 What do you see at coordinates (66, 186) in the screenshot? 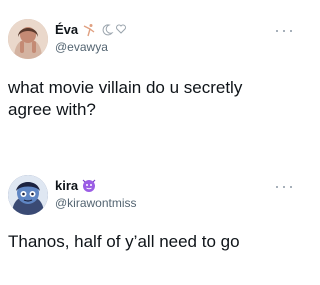
I see `display-name: kira` at bounding box center [66, 186].